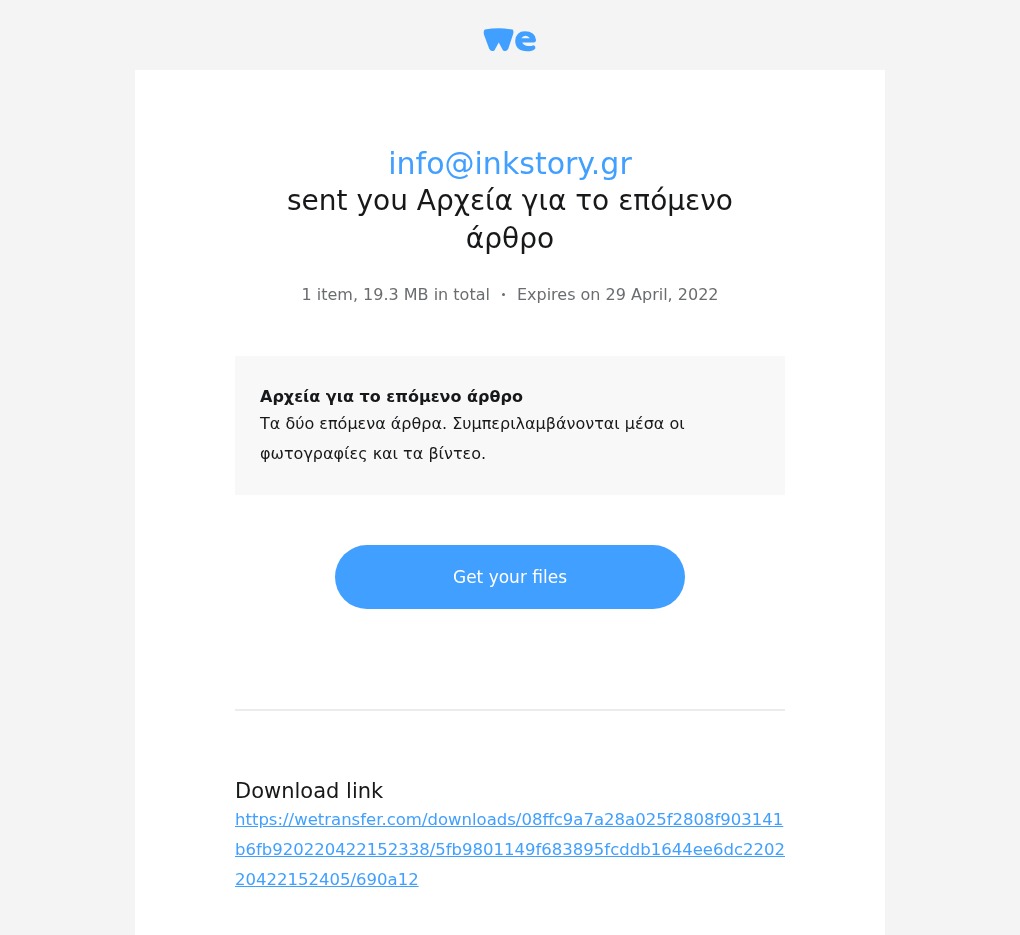 Image resolution: width=1020 pixels, height=935 pixels. Describe the element at coordinates (510, 220) in the screenshot. I see `transfer-title: sent you Αρχεία για το επόμενο άρθρο` at that location.